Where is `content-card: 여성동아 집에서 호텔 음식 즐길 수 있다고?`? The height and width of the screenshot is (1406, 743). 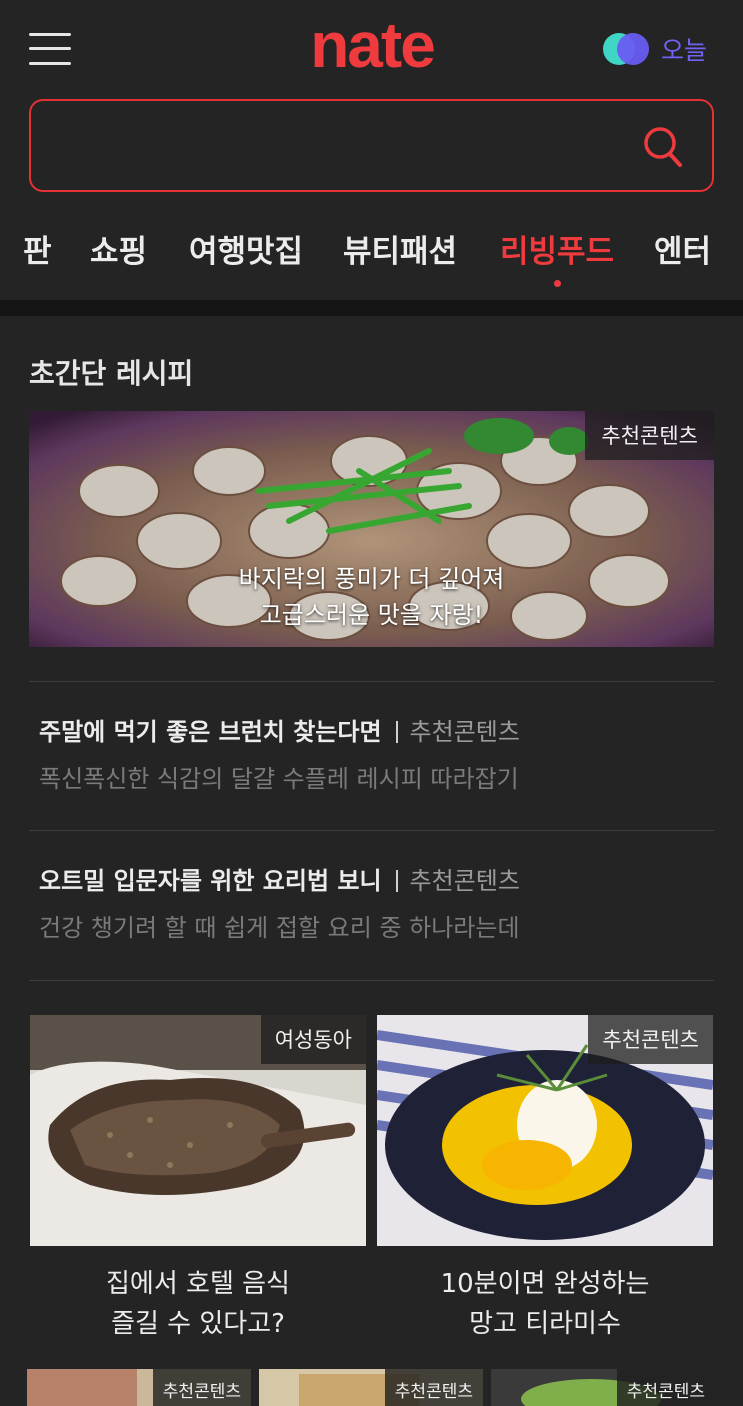 content-card: 여성동아 집에서 호텔 음식 즐길 수 있다고? is located at coordinates (198, 1179).